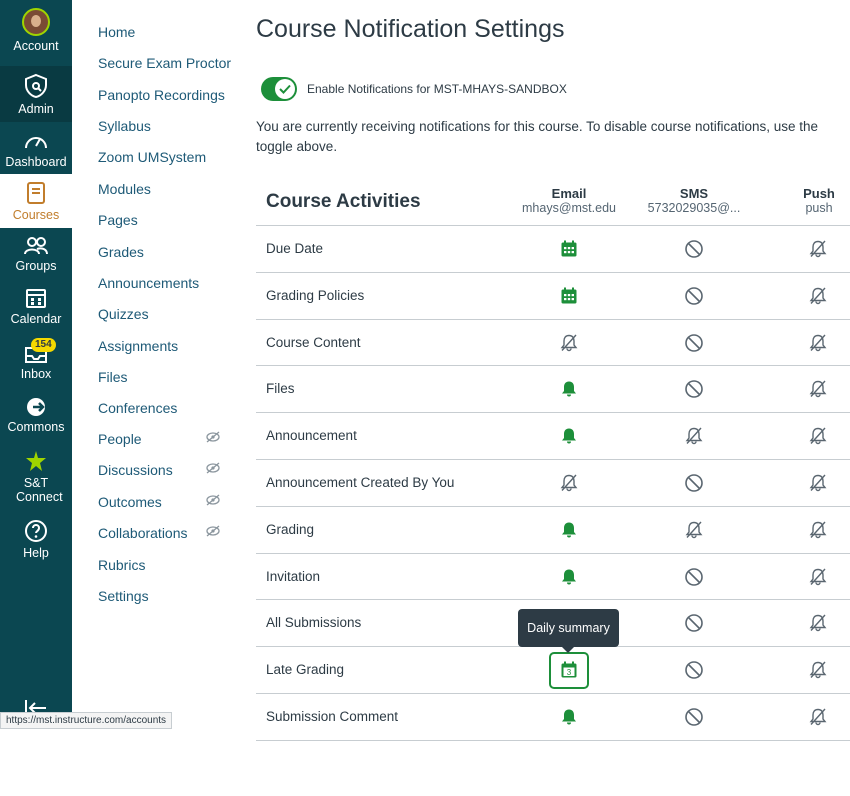 Image resolution: width=850 pixels, height=796 pixels. I want to click on global-nav-label: Account, so click(36, 46).